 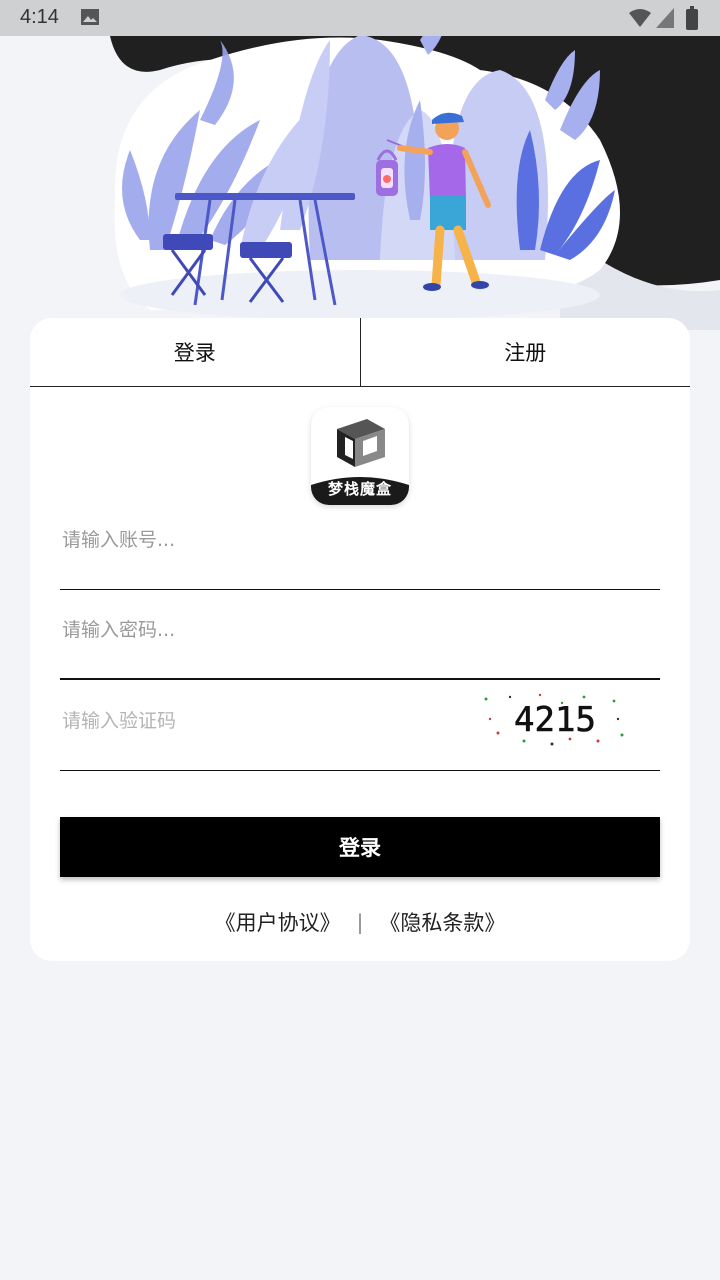 I want to click on app-logo: 梦栈魔盒, so click(x=360, y=456).